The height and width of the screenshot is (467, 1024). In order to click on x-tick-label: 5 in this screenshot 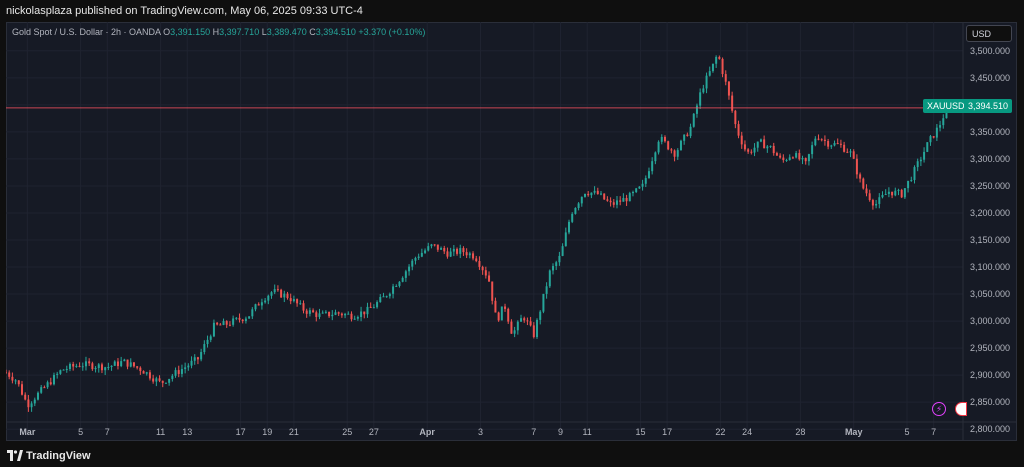, I will do `click(80, 432)`.